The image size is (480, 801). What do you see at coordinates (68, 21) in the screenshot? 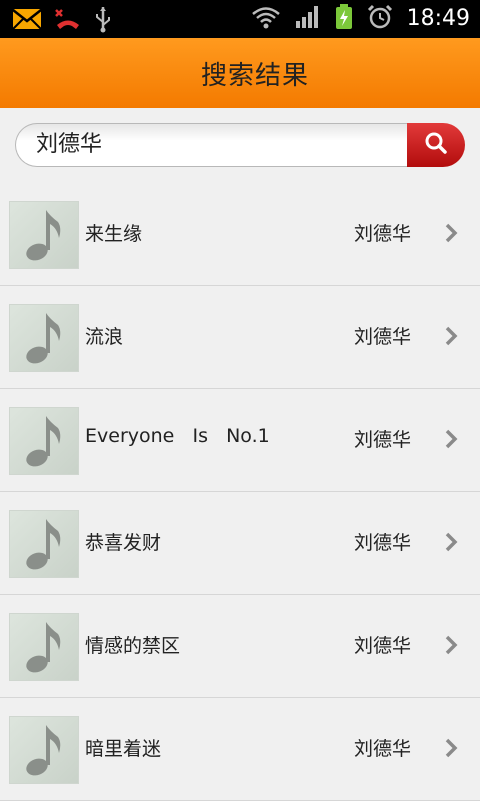
I see `missed-call-icon` at bounding box center [68, 21].